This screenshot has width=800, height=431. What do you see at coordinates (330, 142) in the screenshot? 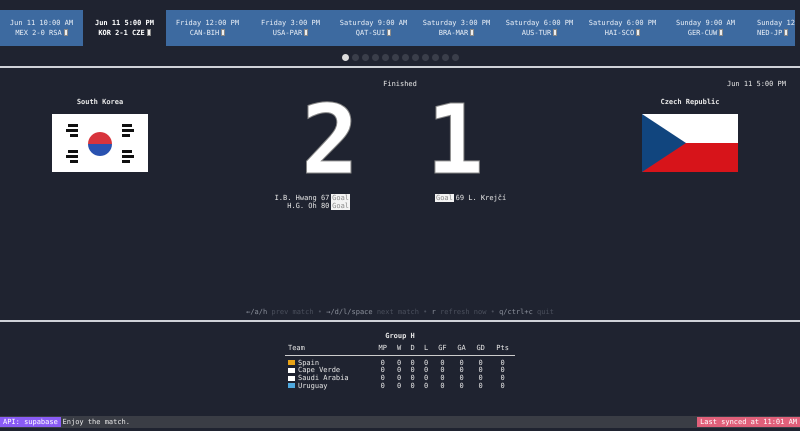
I see `score: 2` at bounding box center [330, 142].